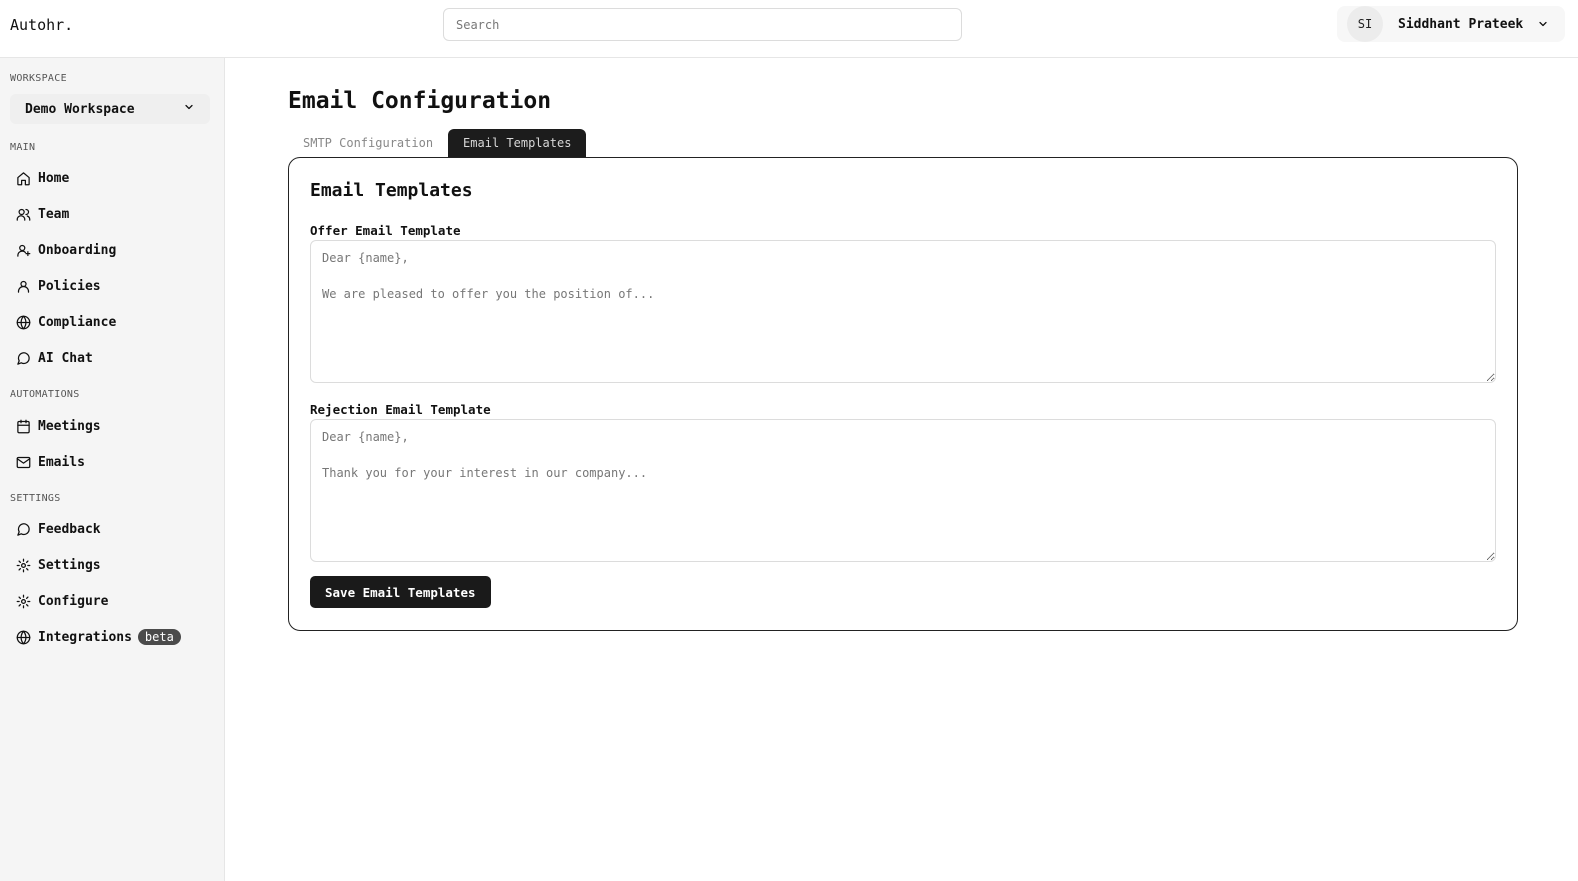 The width and height of the screenshot is (1578, 881). What do you see at coordinates (400, 409) in the screenshot?
I see `rejection-template-label: Rejection Email Template` at bounding box center [400, 409].